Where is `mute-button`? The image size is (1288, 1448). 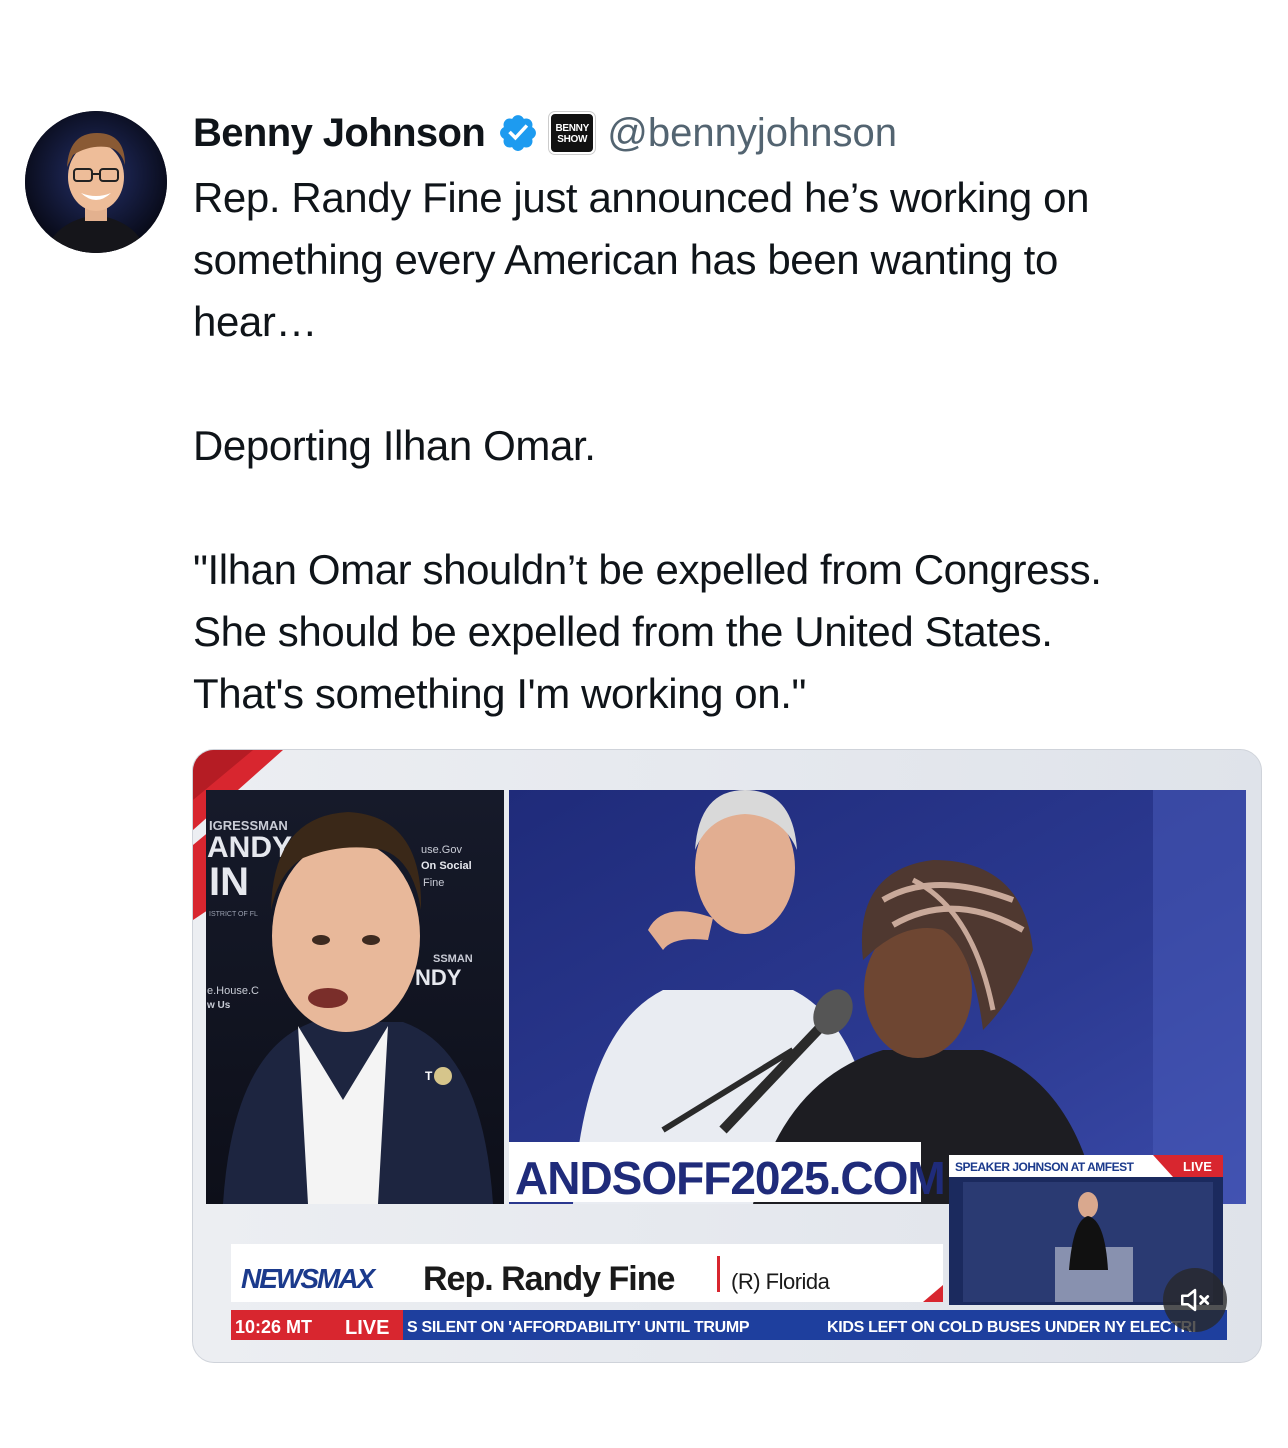 mute-button is located at coordinates (1195, 1300).